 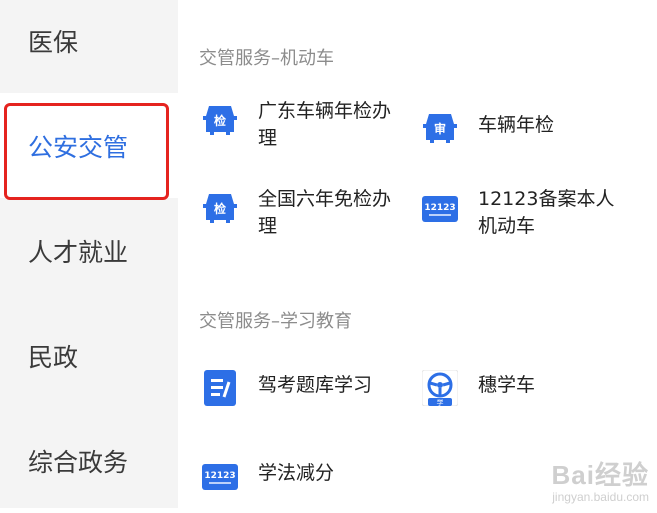 I want to click on service-label: 全国六年免检办 理, so click(x=325, y=212).